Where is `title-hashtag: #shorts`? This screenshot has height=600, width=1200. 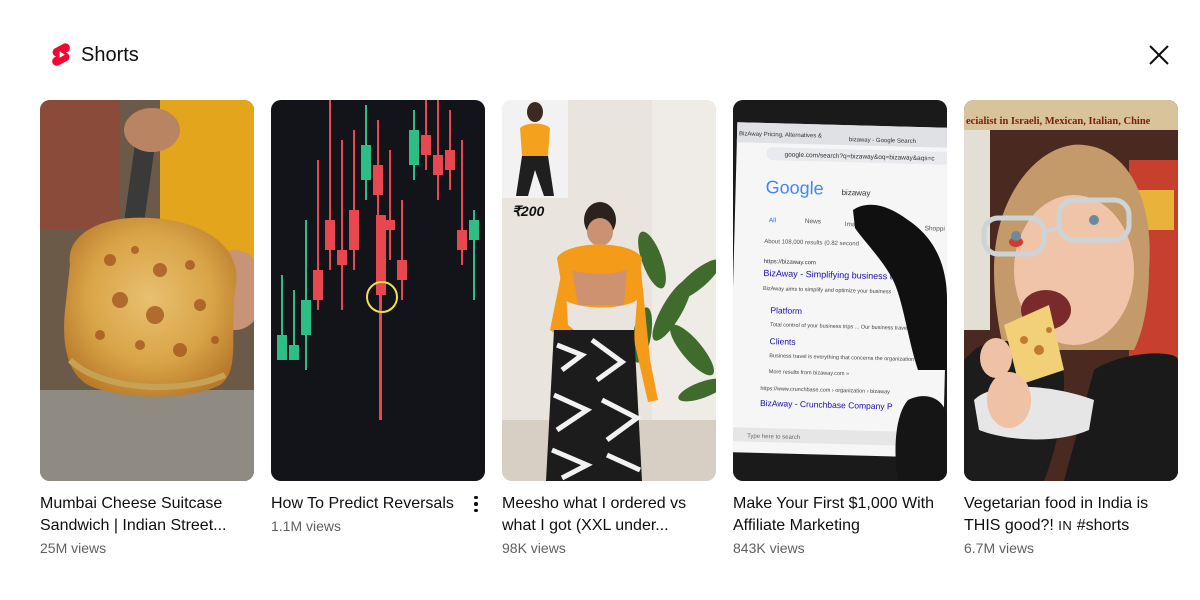 title-hashtag: #shorts is located at coordinates (1100, 525).